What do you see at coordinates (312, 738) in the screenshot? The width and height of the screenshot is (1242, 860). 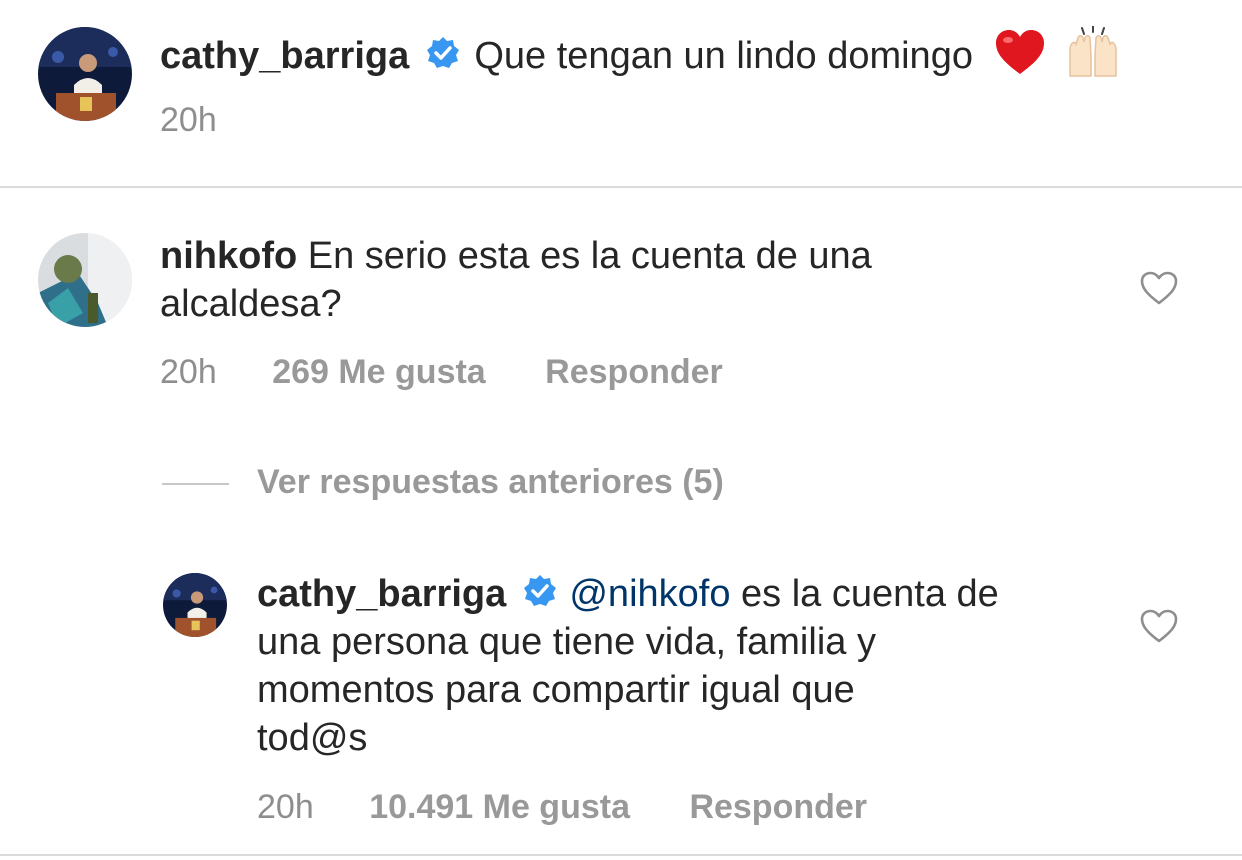 I see `reply-text-line4: tod@s` at bounding box center [312, 738].